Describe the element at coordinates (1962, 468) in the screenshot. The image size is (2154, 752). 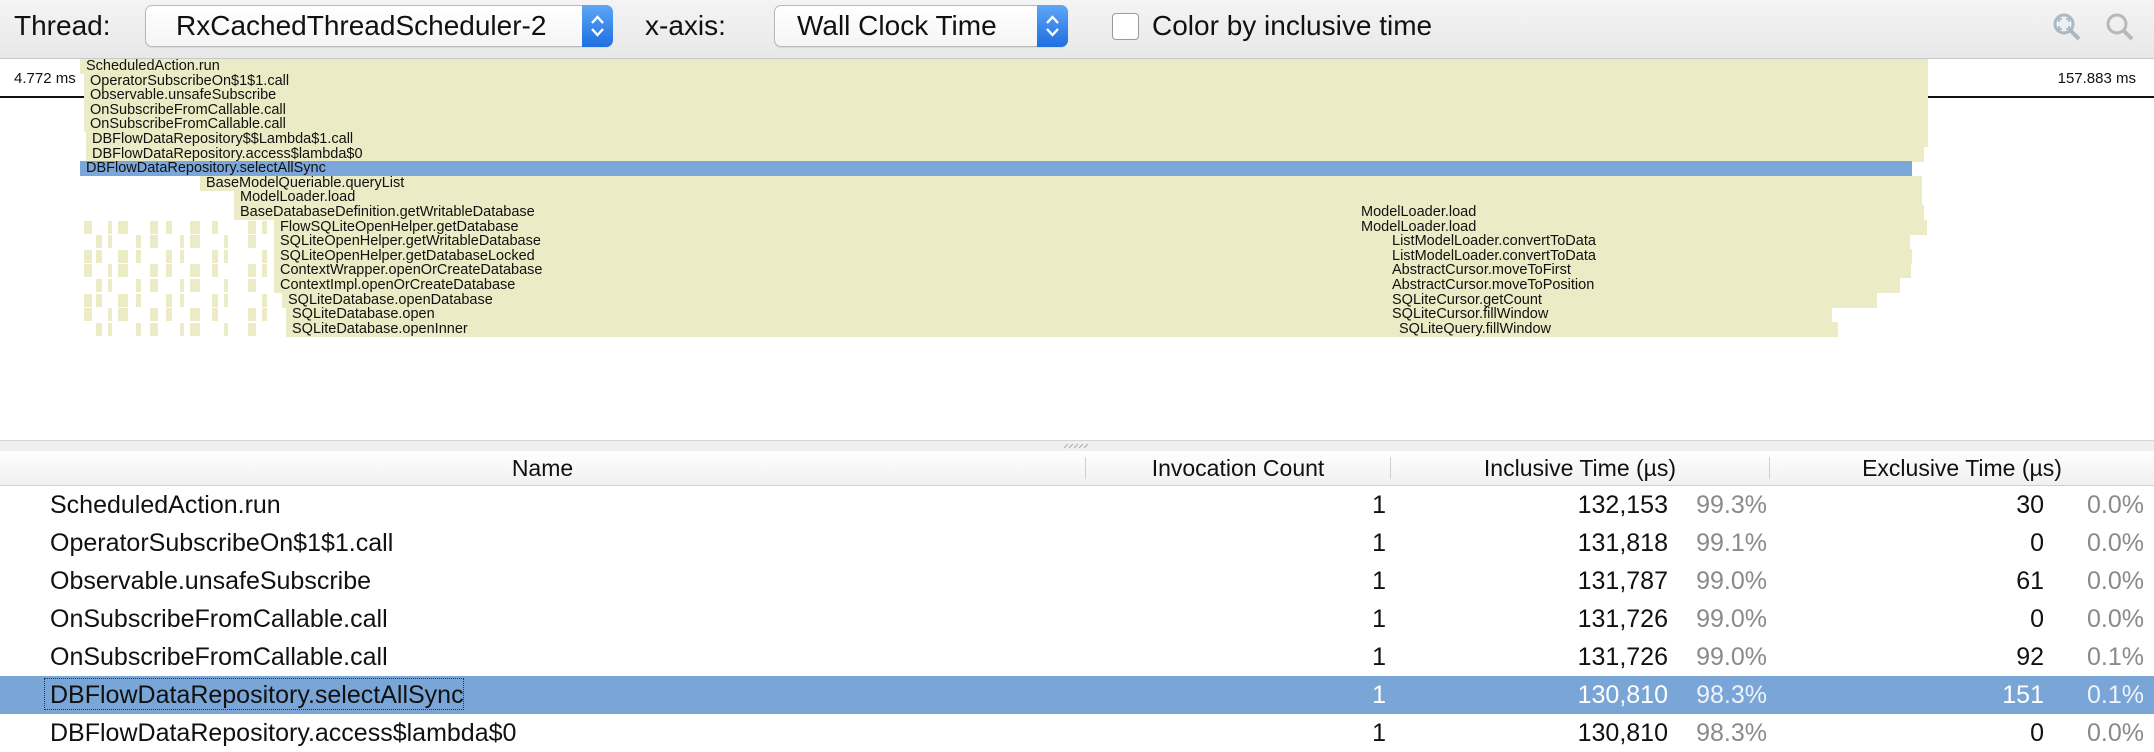
I see `column-header-exclusive-time: Exclusive Time (µs)` at that location.